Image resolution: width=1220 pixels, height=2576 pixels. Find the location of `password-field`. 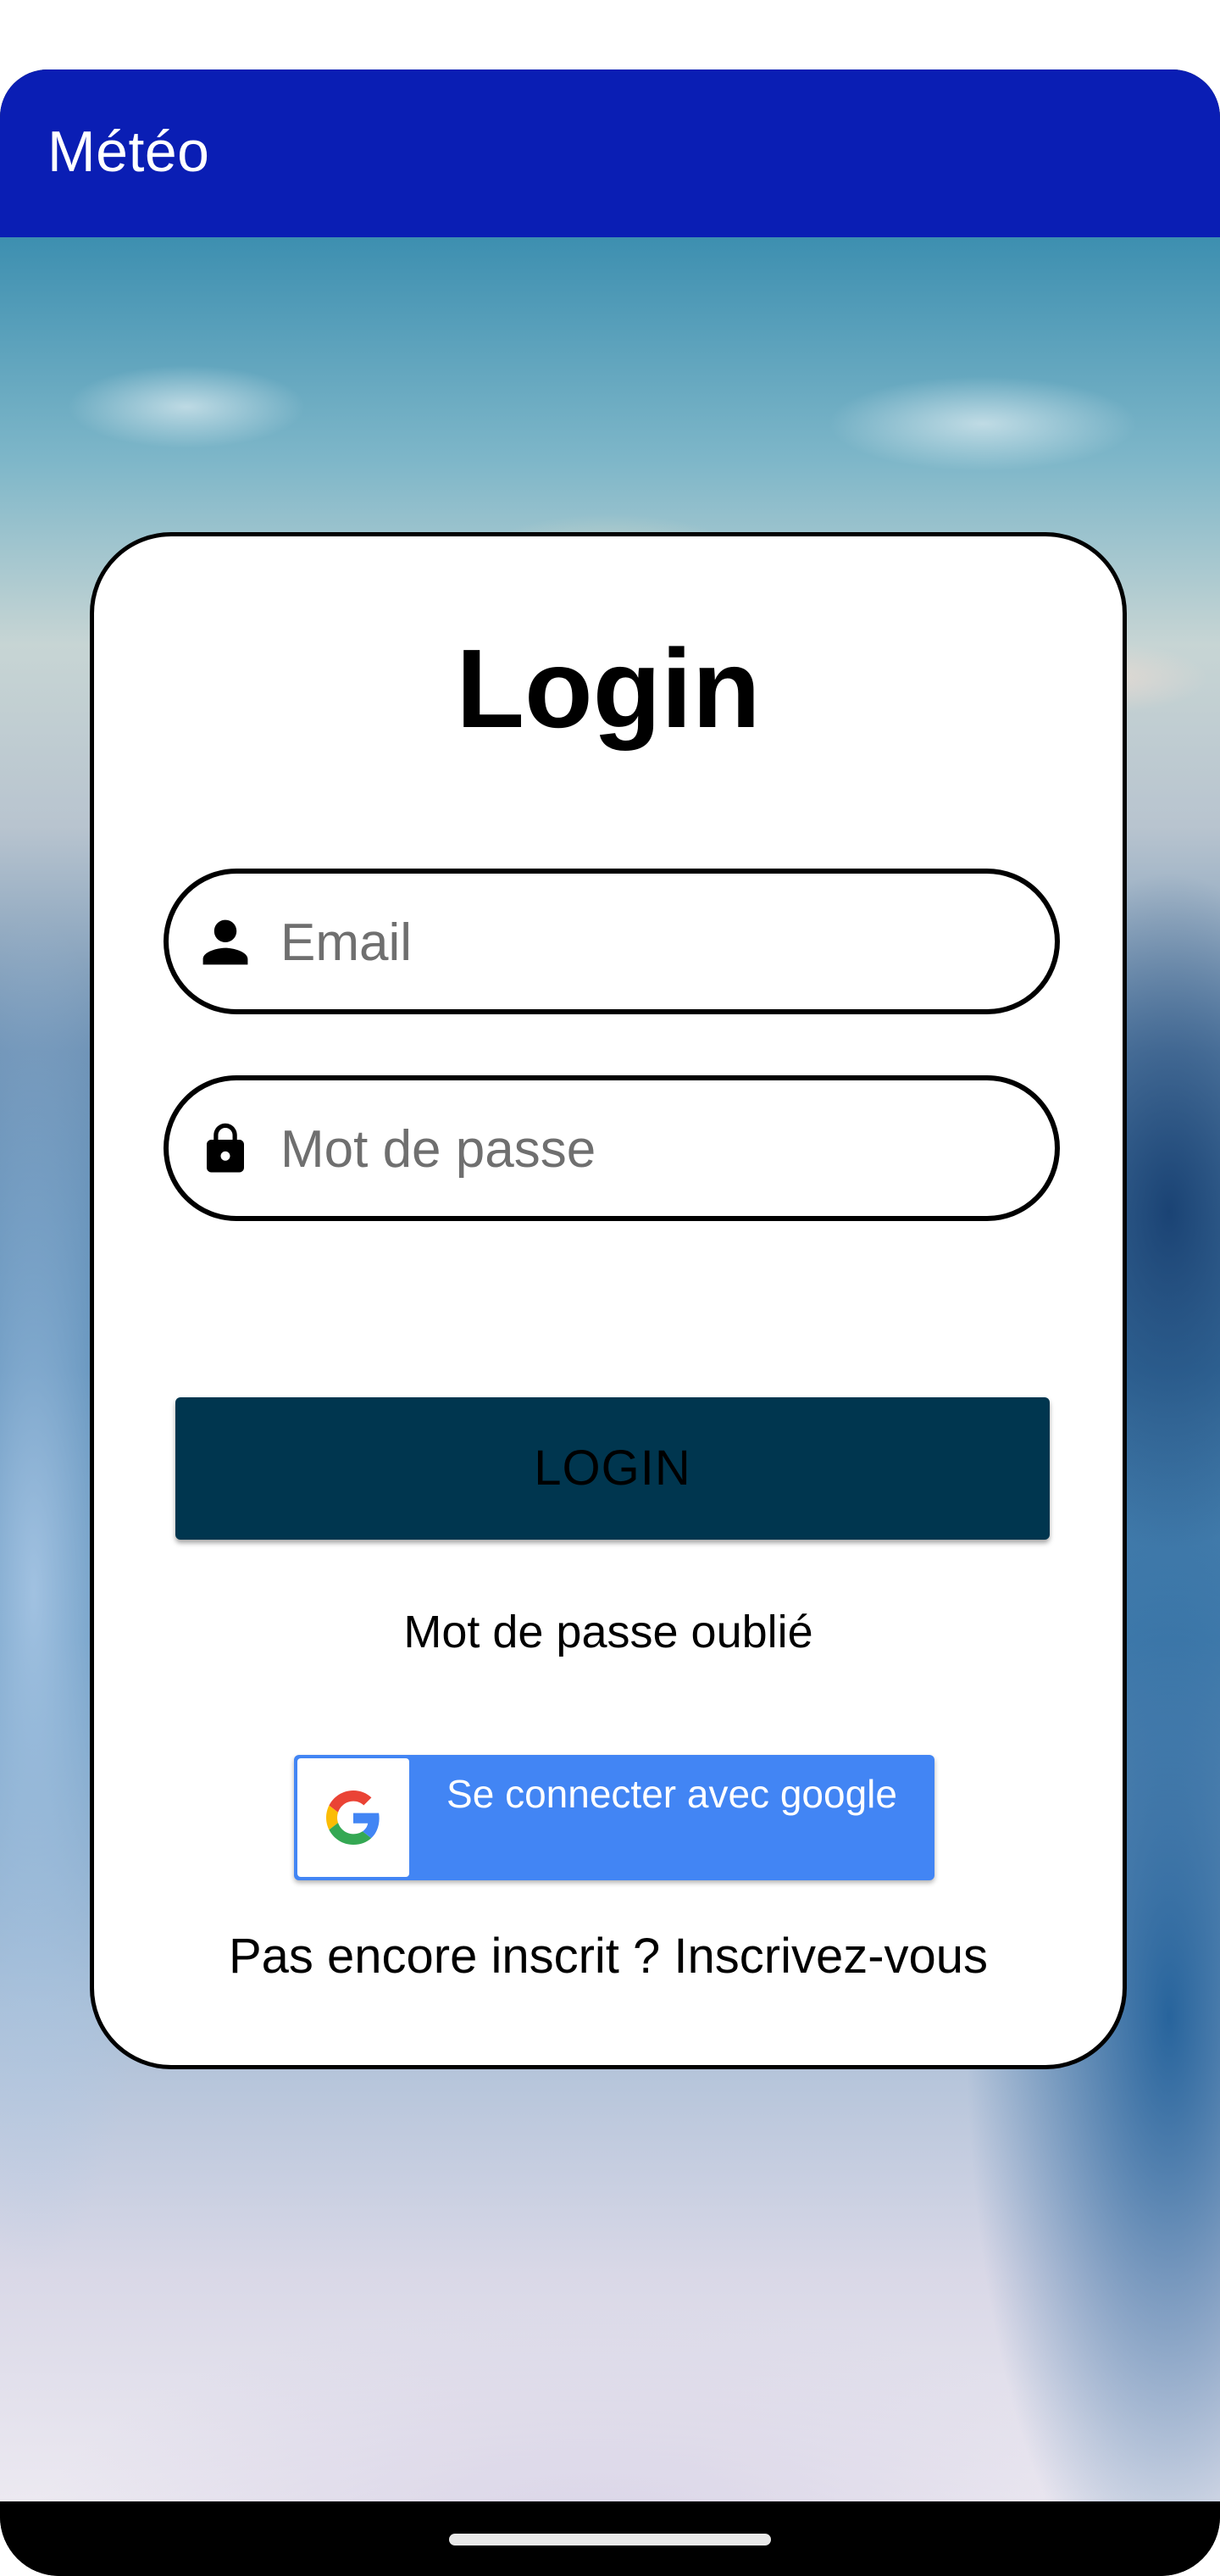

password-field is located at coordinates (612, 1148).